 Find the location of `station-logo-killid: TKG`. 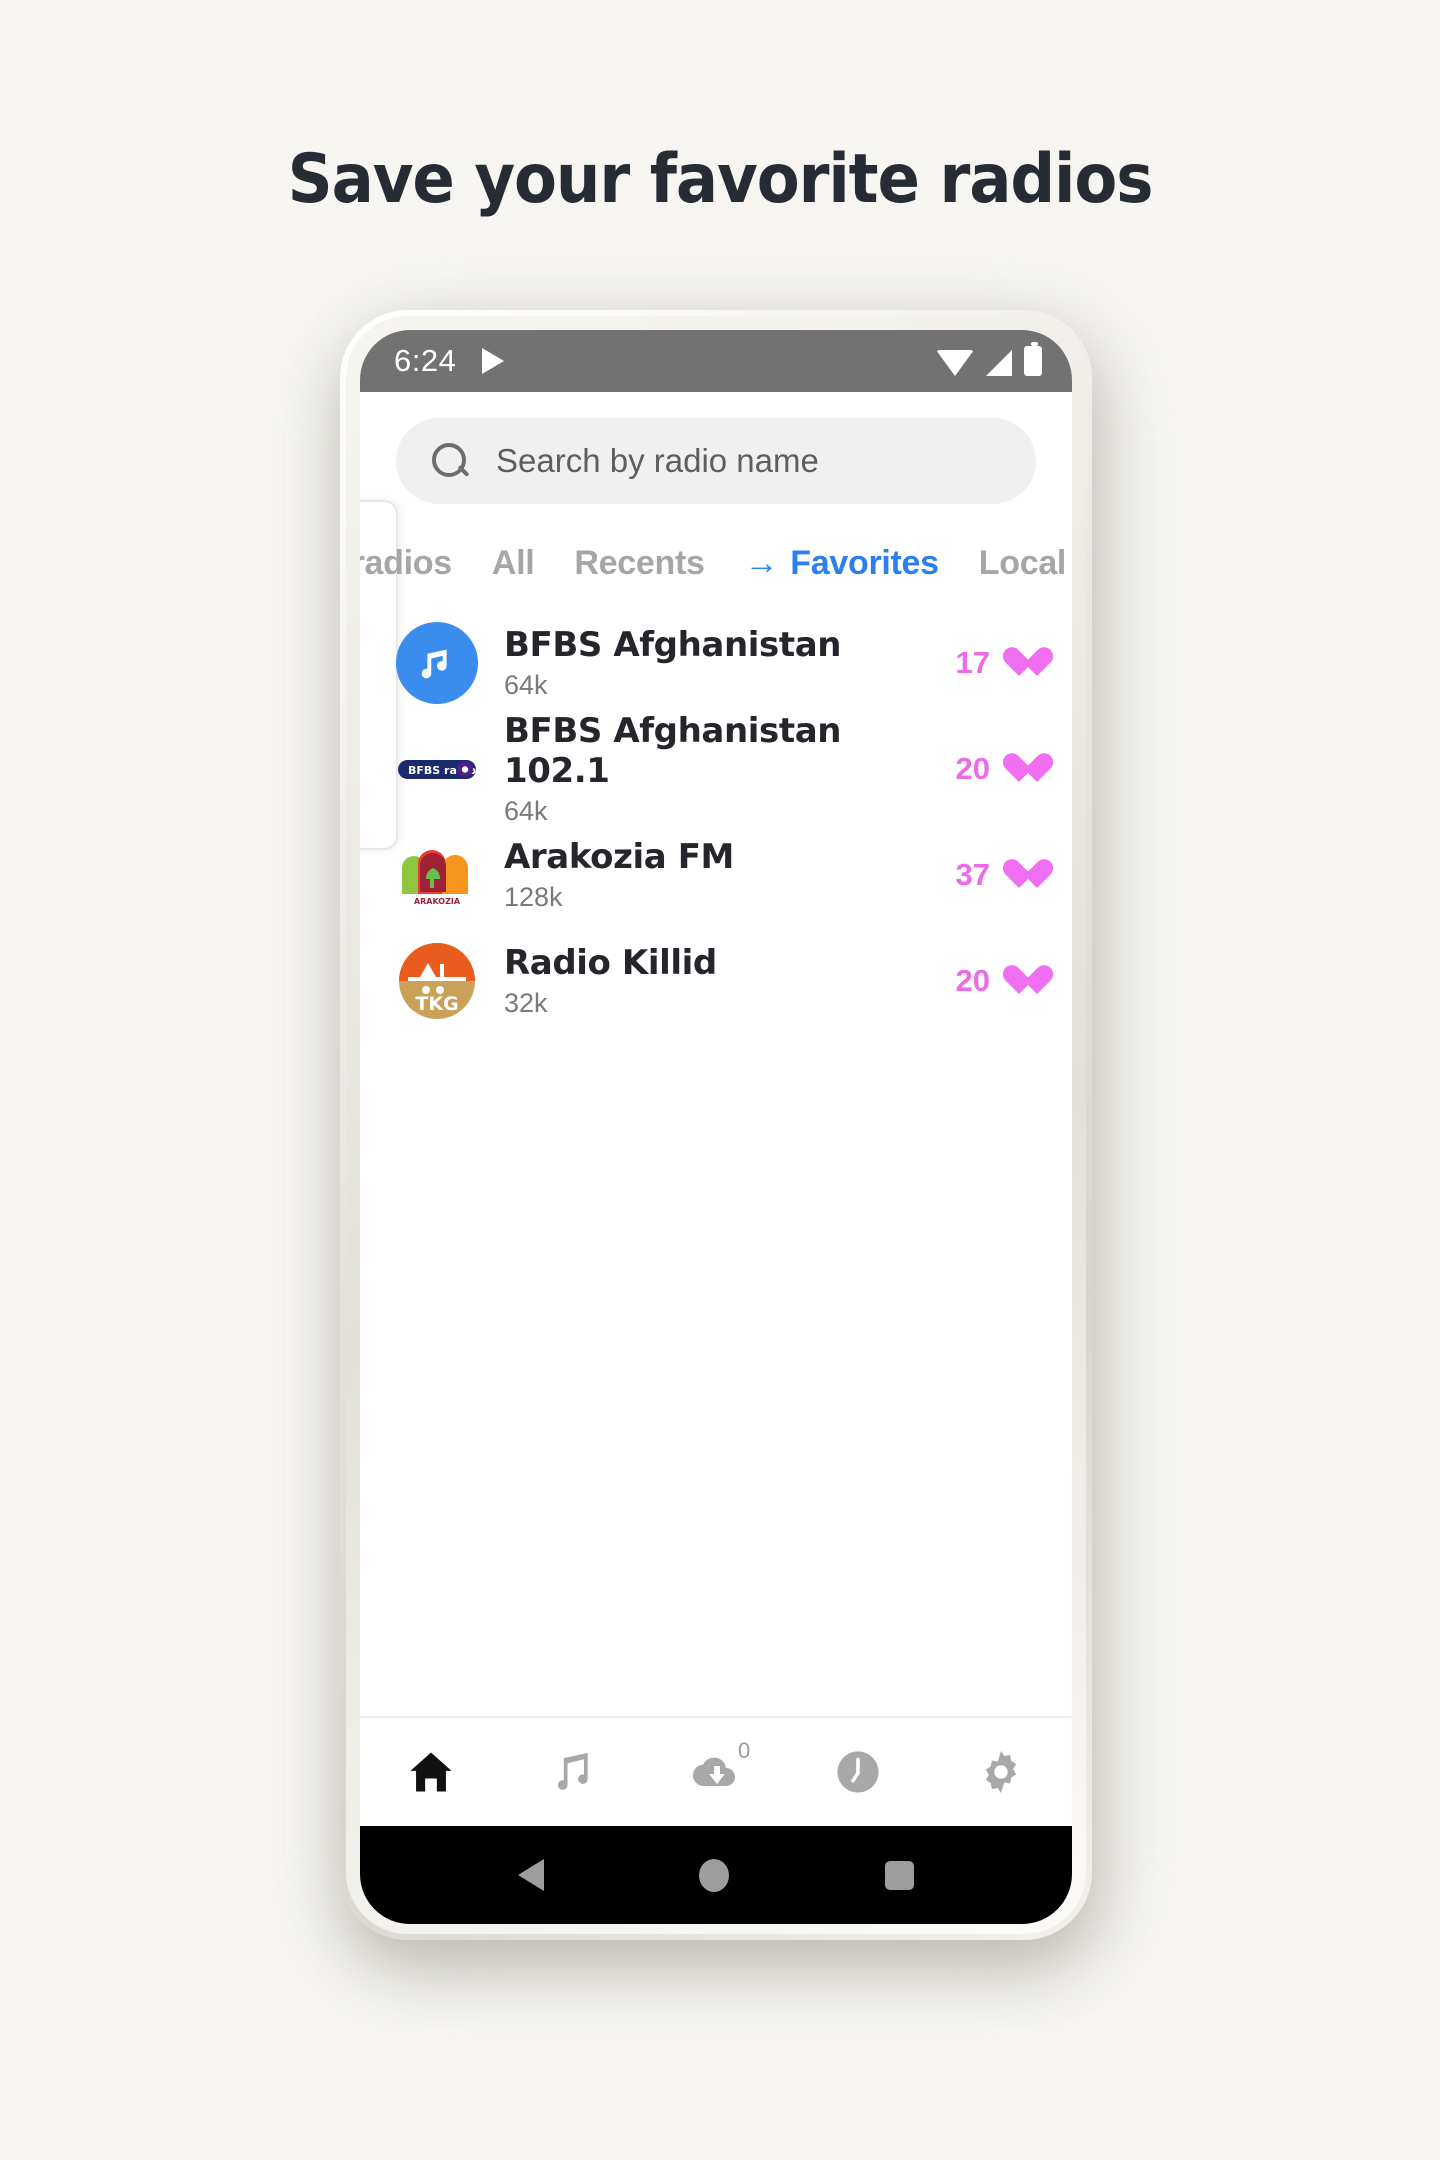

station-logo-killid: TKG is located at coordinates (437, 981).